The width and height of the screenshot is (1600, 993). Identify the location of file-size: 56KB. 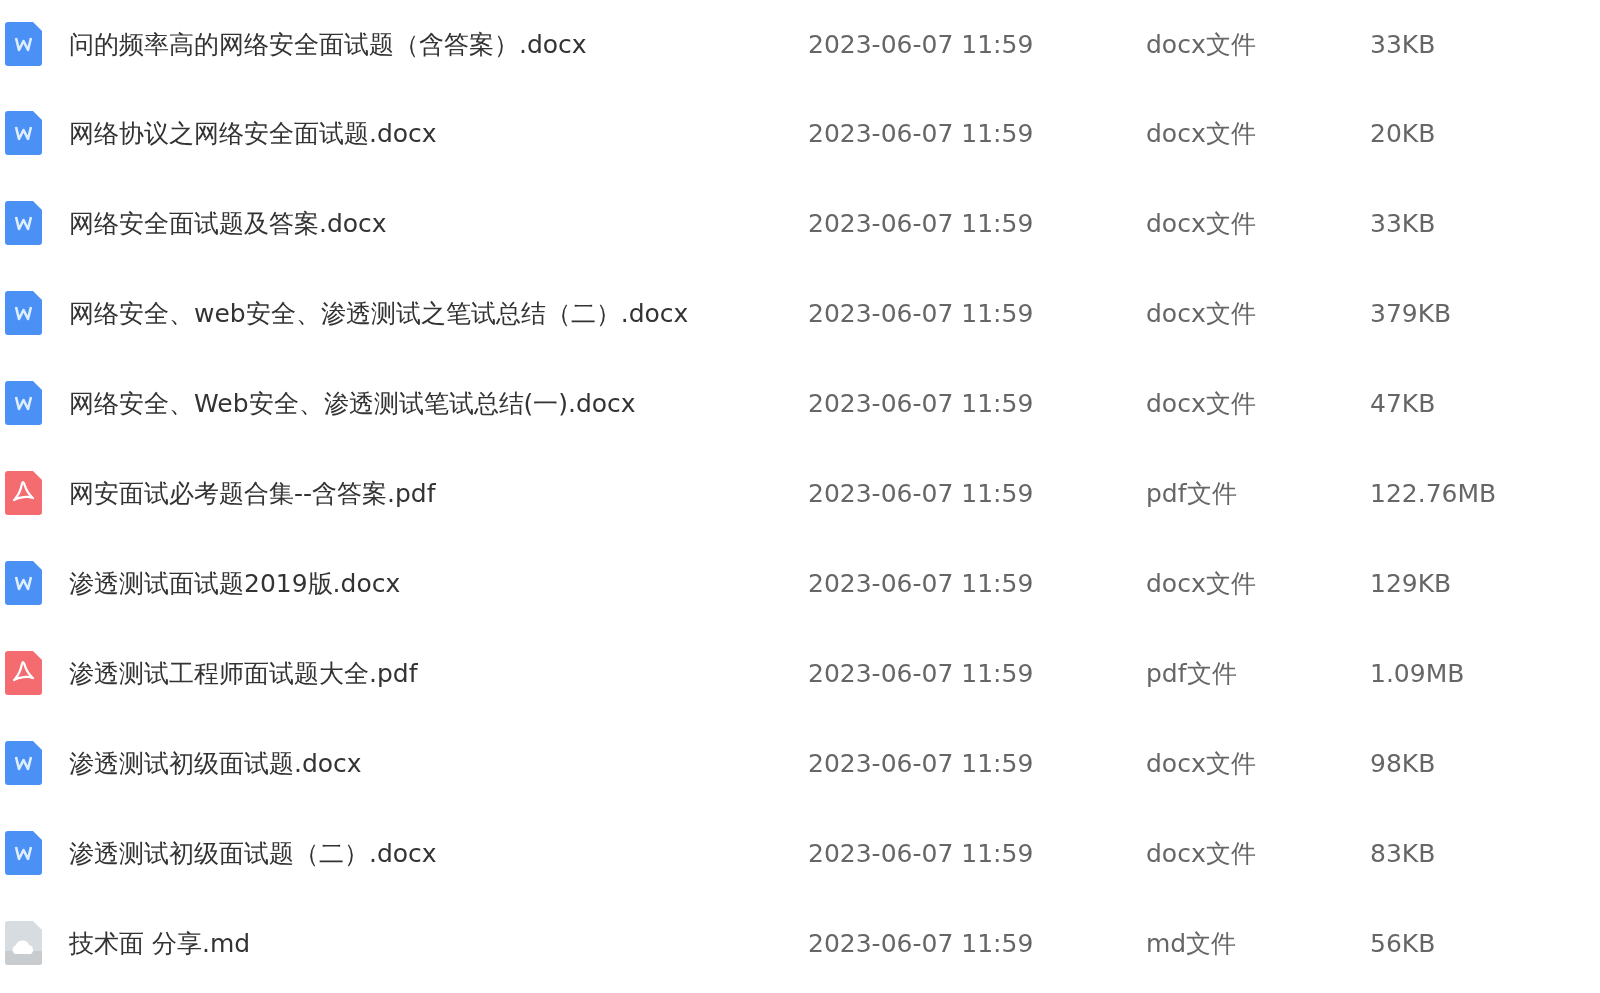
(1403, 943).